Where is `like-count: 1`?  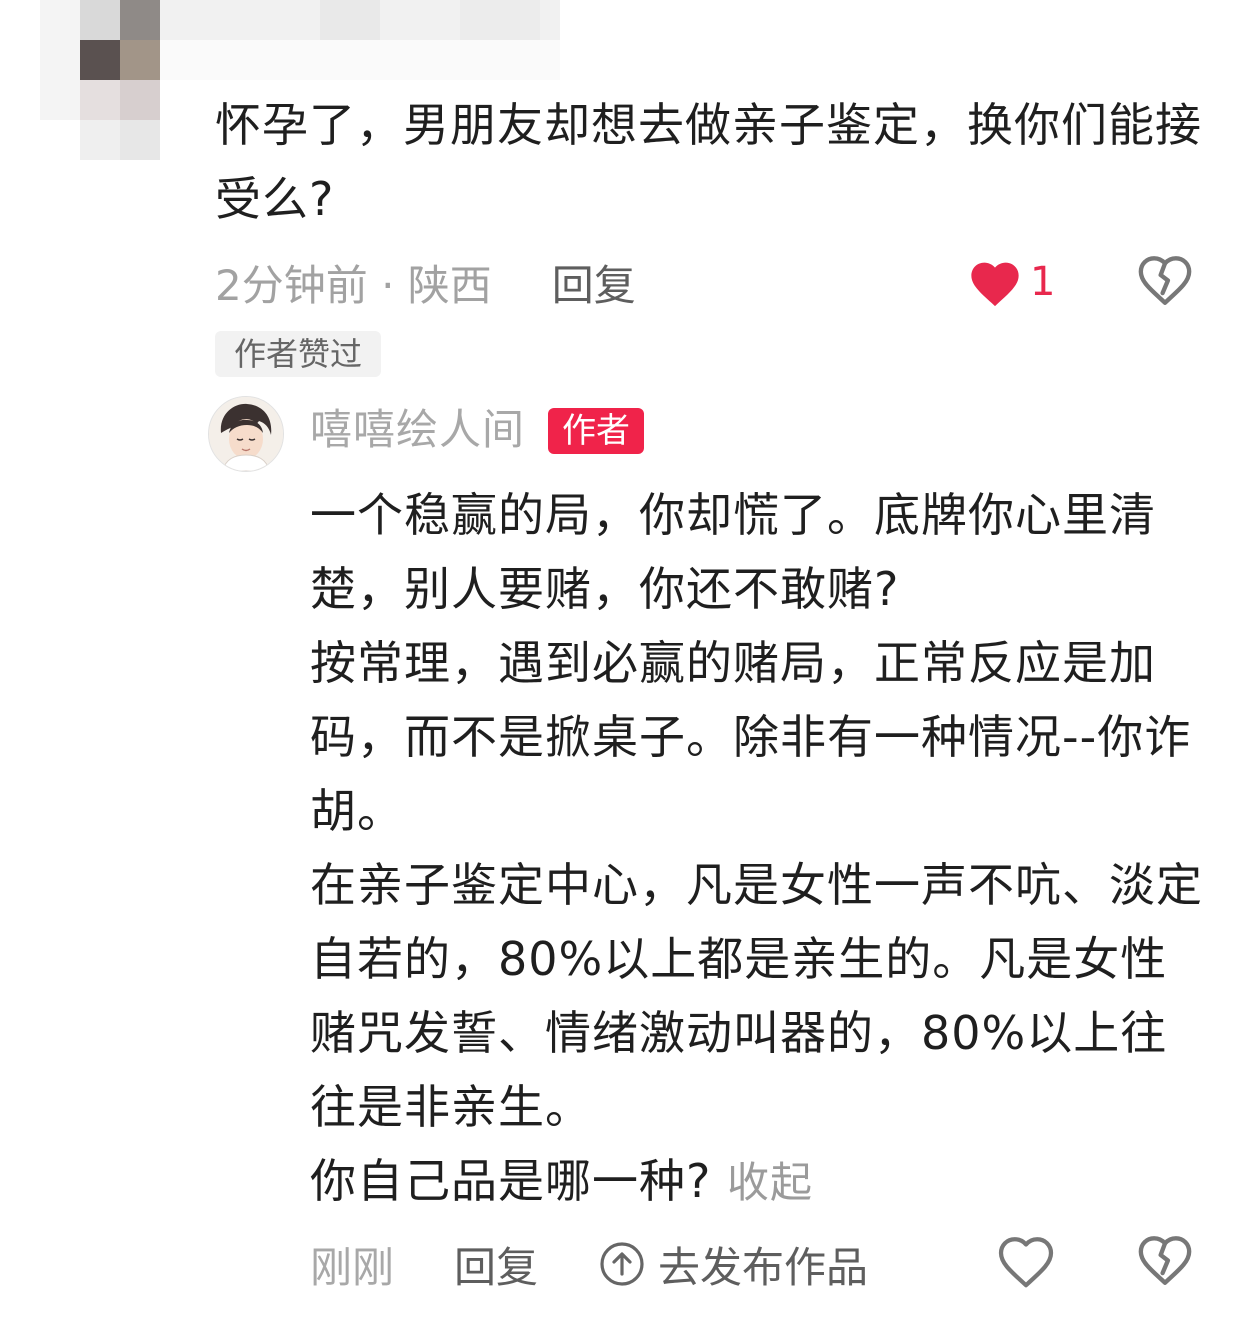 like-count: 1 is located at coordinates (1043, 282).